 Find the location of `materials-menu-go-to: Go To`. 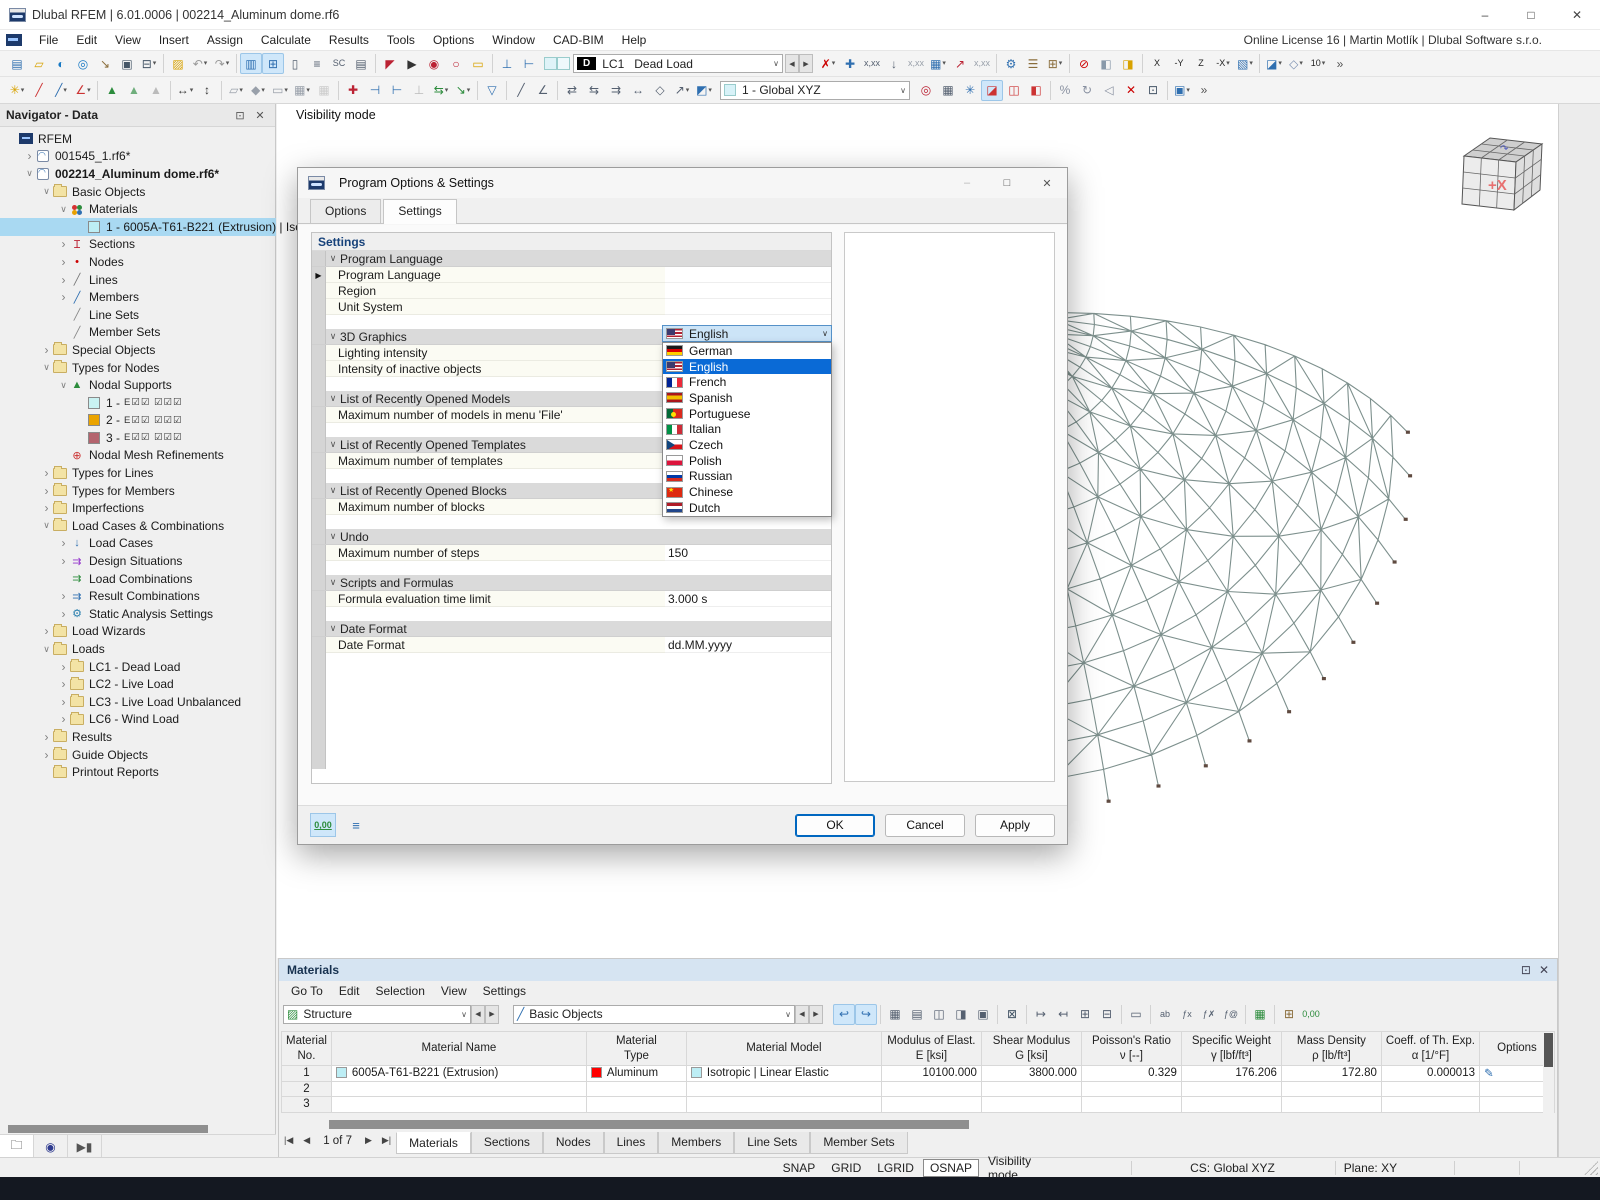

materials-menu-go-to: Go To is located at coordinates (307, 991).